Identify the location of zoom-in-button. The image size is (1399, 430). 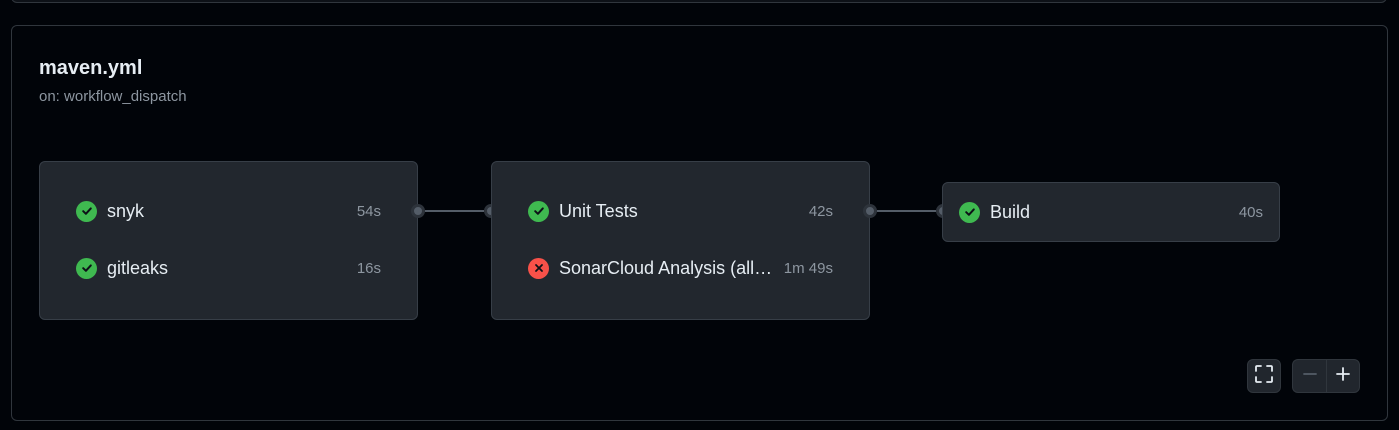
(1343, 376).